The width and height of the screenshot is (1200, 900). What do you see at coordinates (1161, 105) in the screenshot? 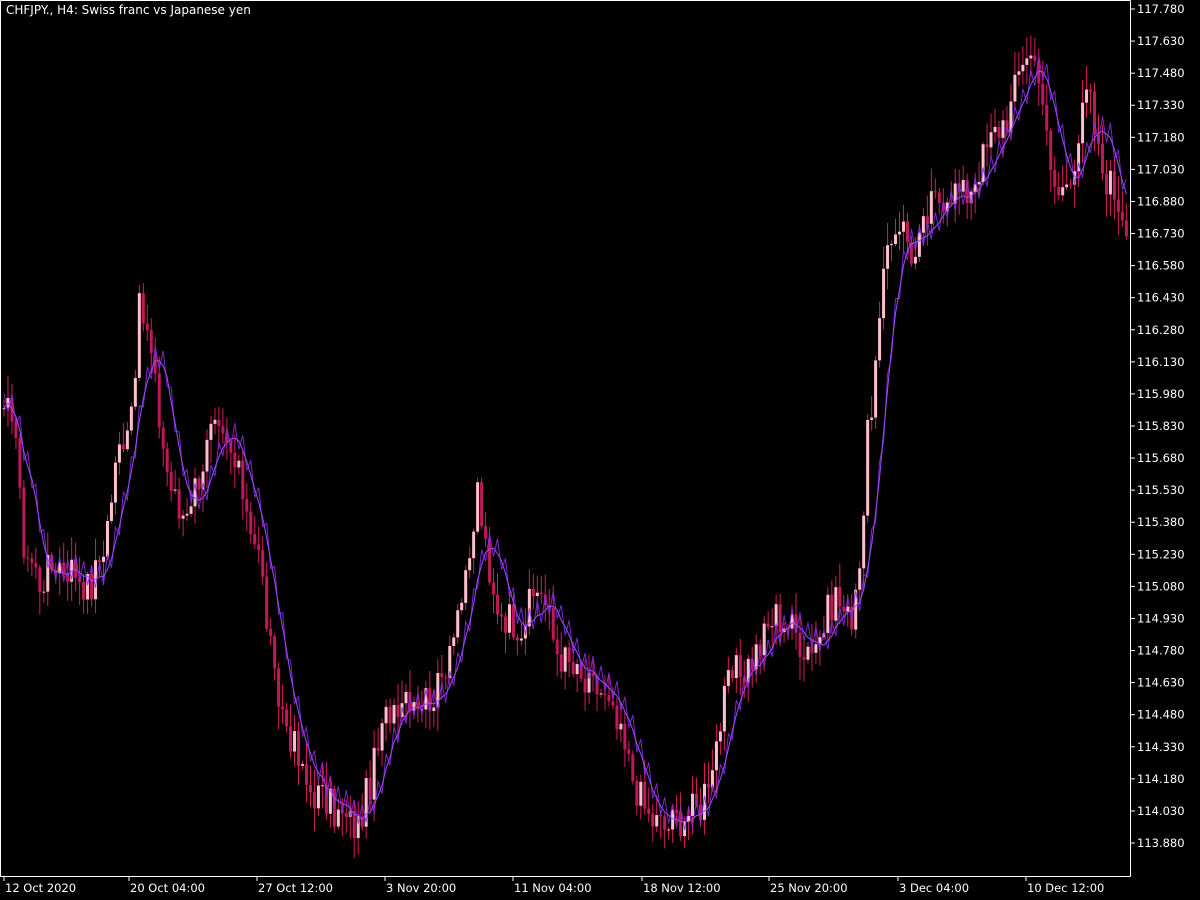
I see `y-tick-label: 117.330` at bounding box center [1161, 105].